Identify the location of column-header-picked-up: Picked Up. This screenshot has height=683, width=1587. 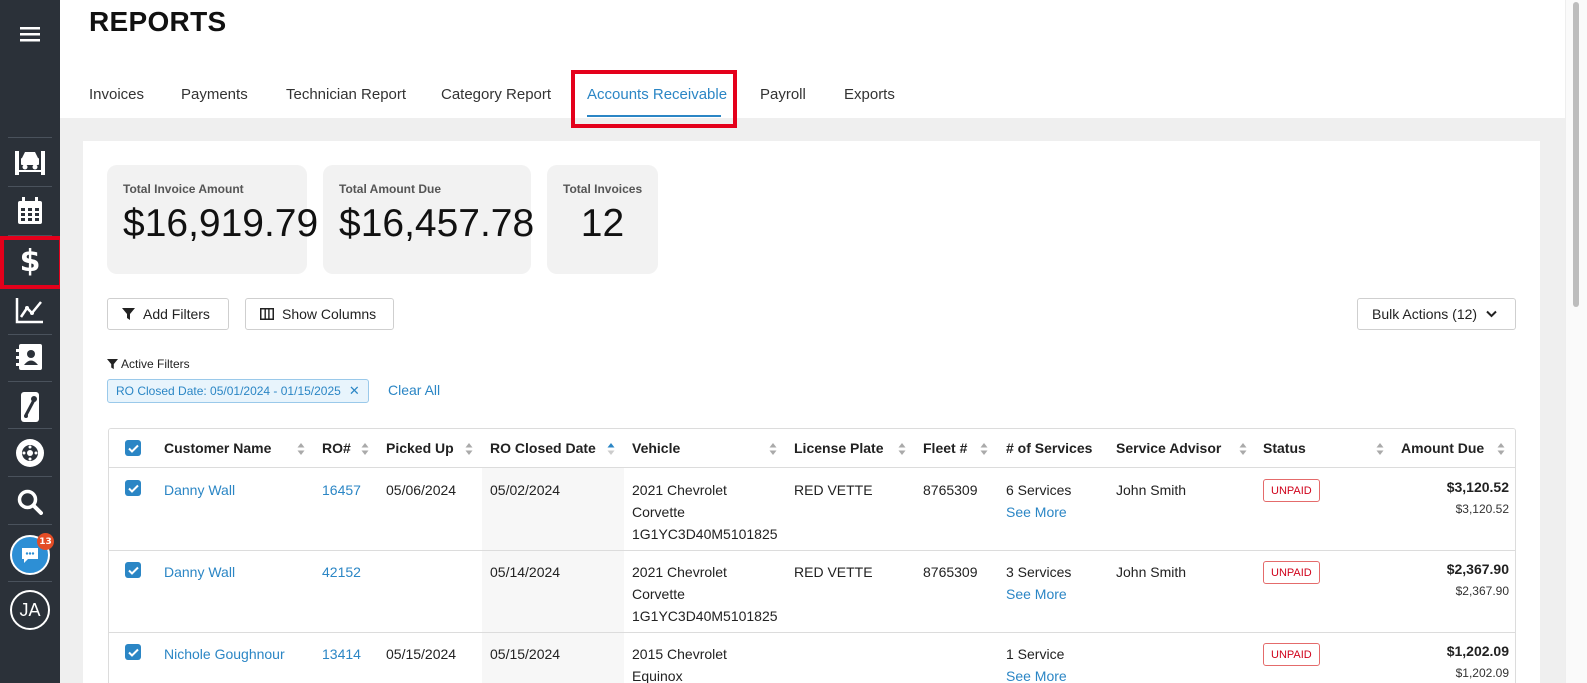
(420, 448).